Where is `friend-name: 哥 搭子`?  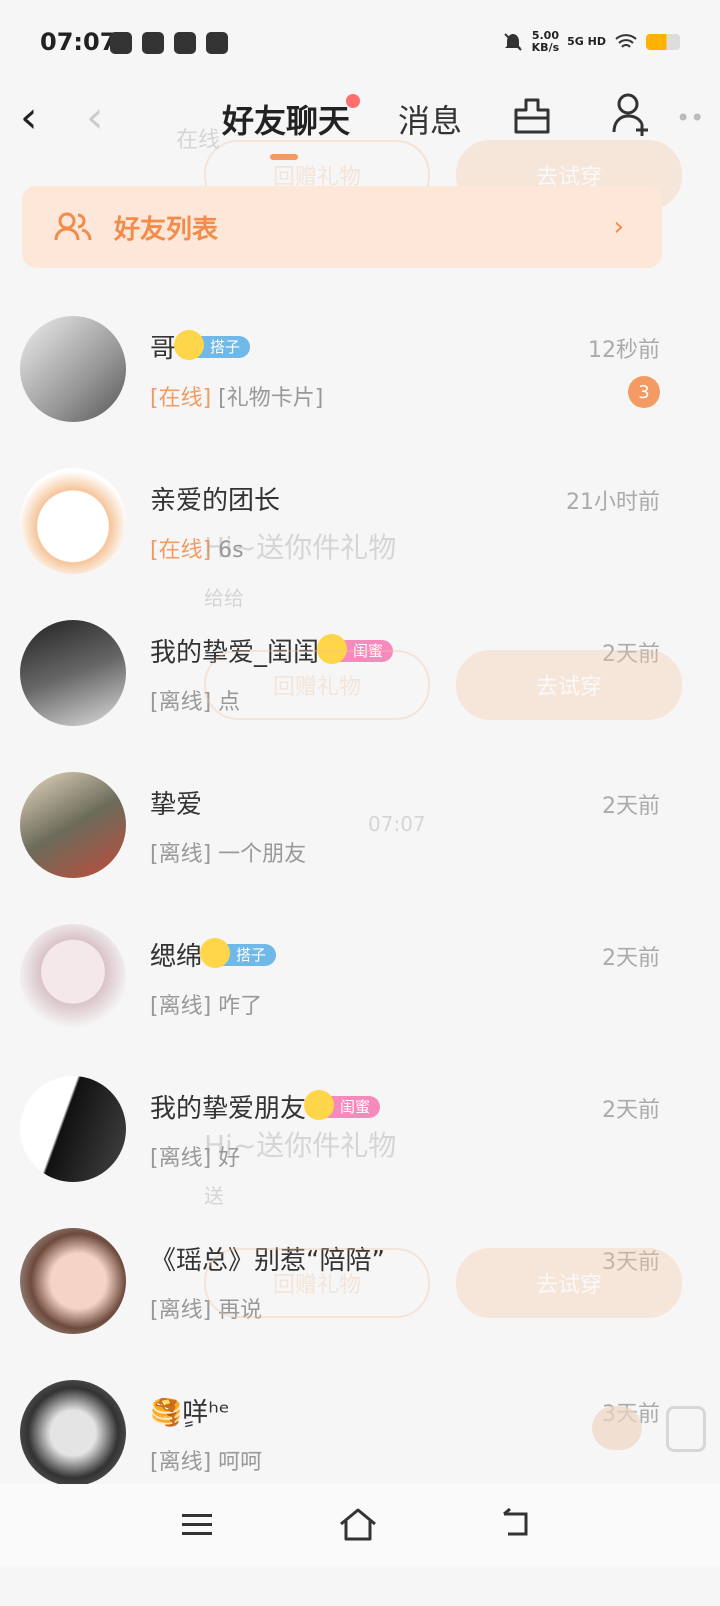
friend-name: 哥 搭子 is located at coordinates (200, 346).